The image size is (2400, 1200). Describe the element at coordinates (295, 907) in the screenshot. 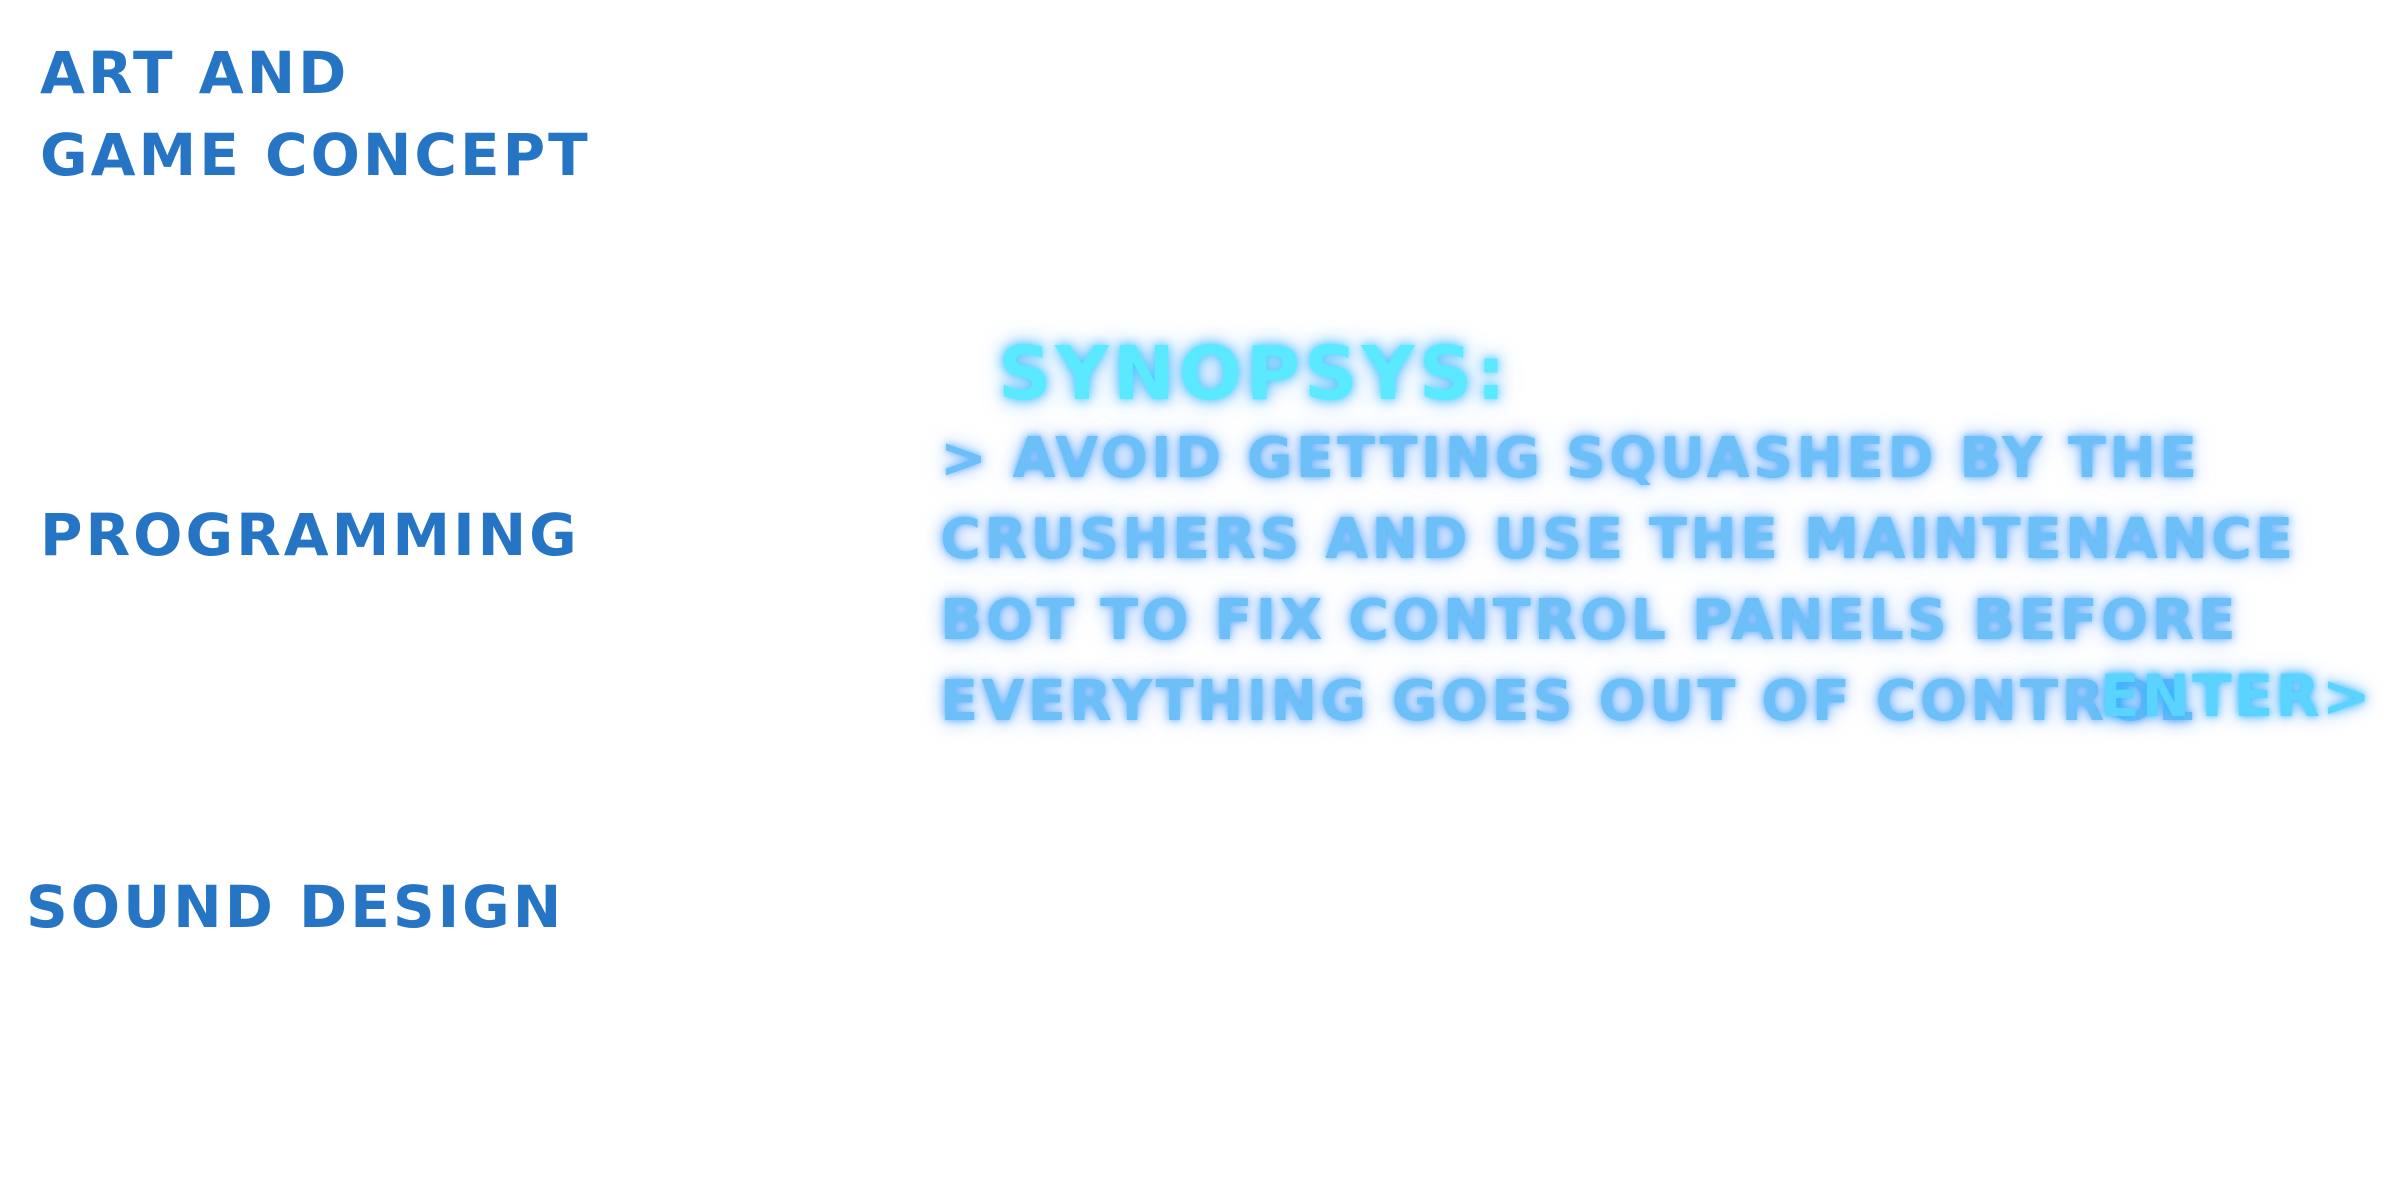

I see `credit-sound-design: SOUND DESIGN` at that location.